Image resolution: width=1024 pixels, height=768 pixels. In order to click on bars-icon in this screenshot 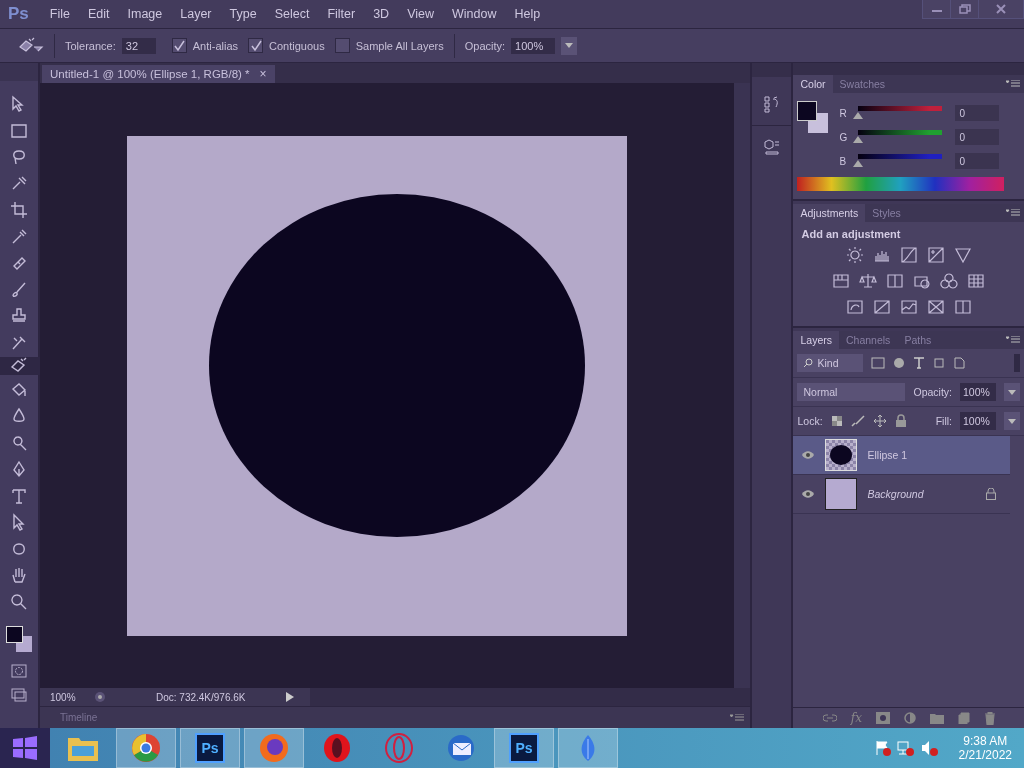, I will do `click(841, 281)`.